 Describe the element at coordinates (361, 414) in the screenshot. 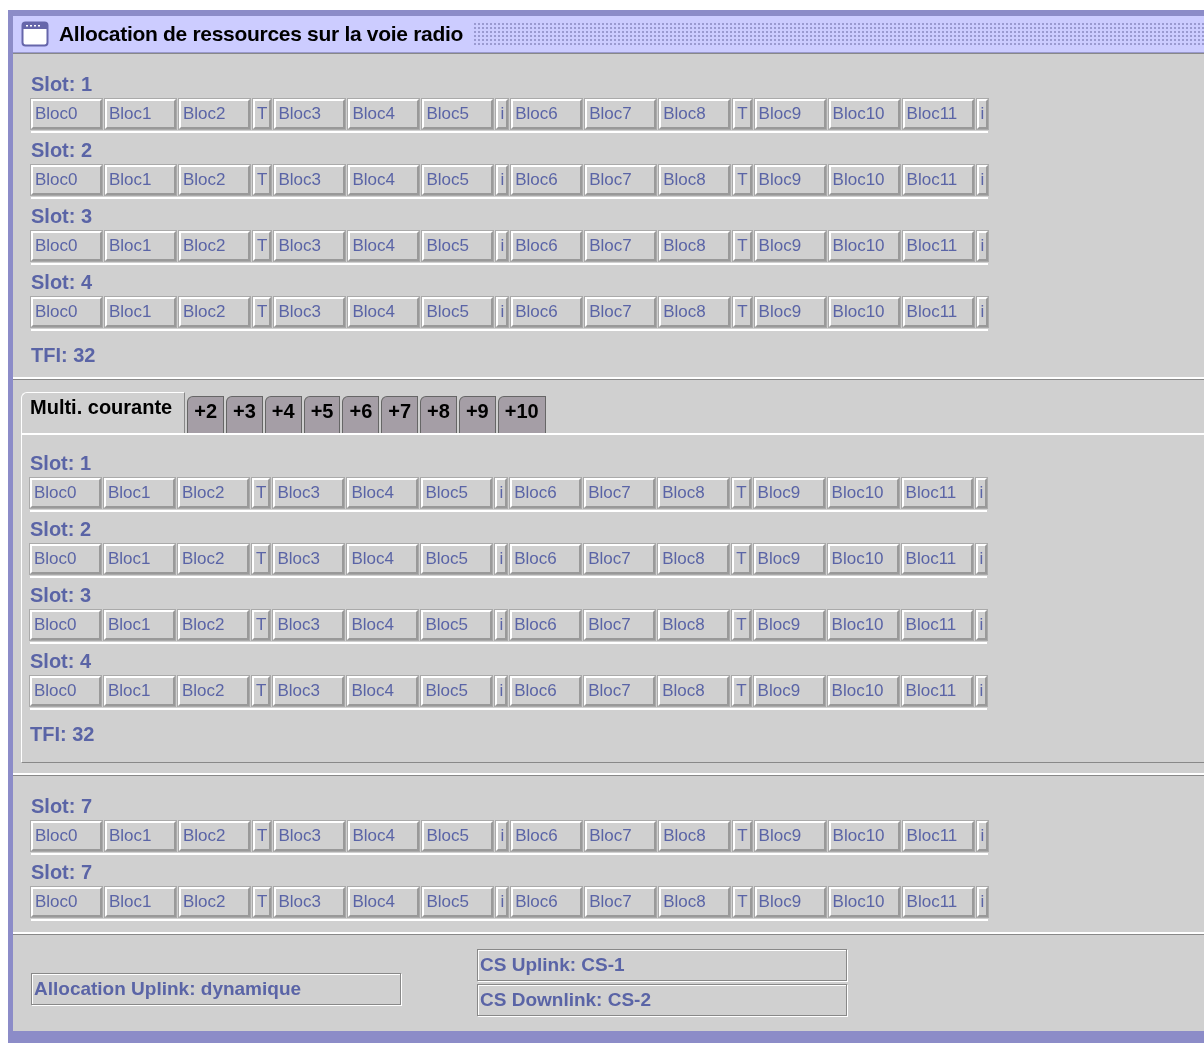

I see `tab: +6` at that location.